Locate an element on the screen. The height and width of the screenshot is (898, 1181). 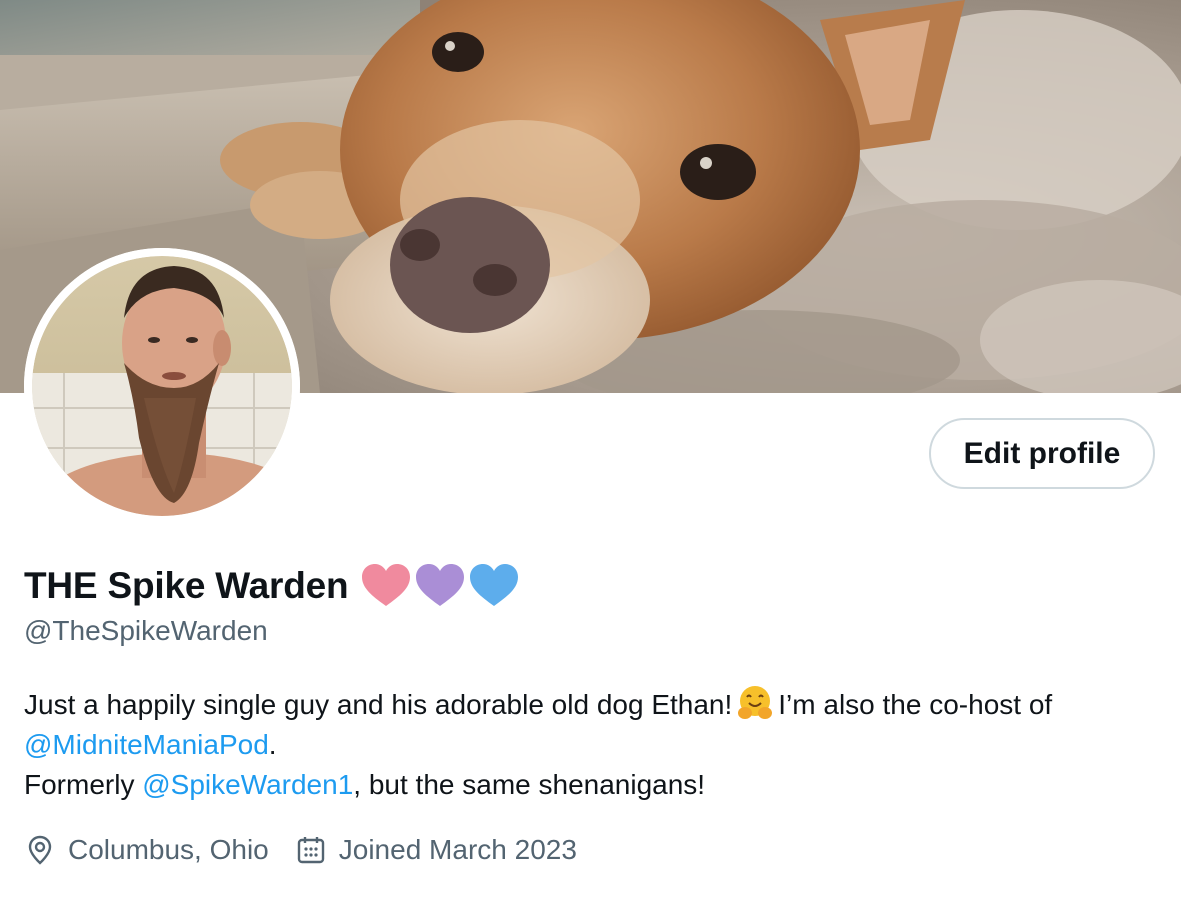
joined-item: Joined March 2023 is located at coordinates (436, 850).